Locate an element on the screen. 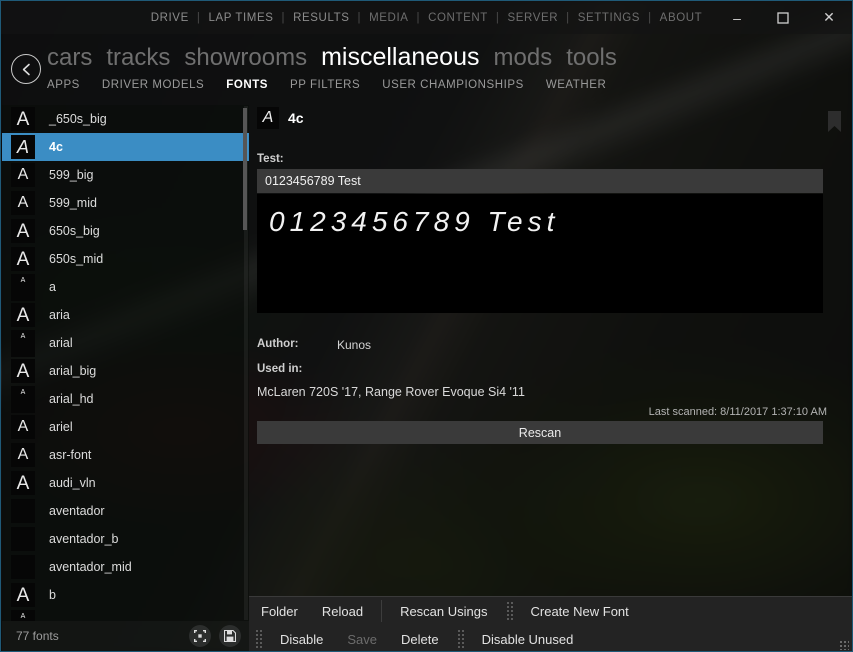 The height and width of the screenshot is (652, 853). font-list-item-label: 650s_mid is located at coordinates (76, 259).